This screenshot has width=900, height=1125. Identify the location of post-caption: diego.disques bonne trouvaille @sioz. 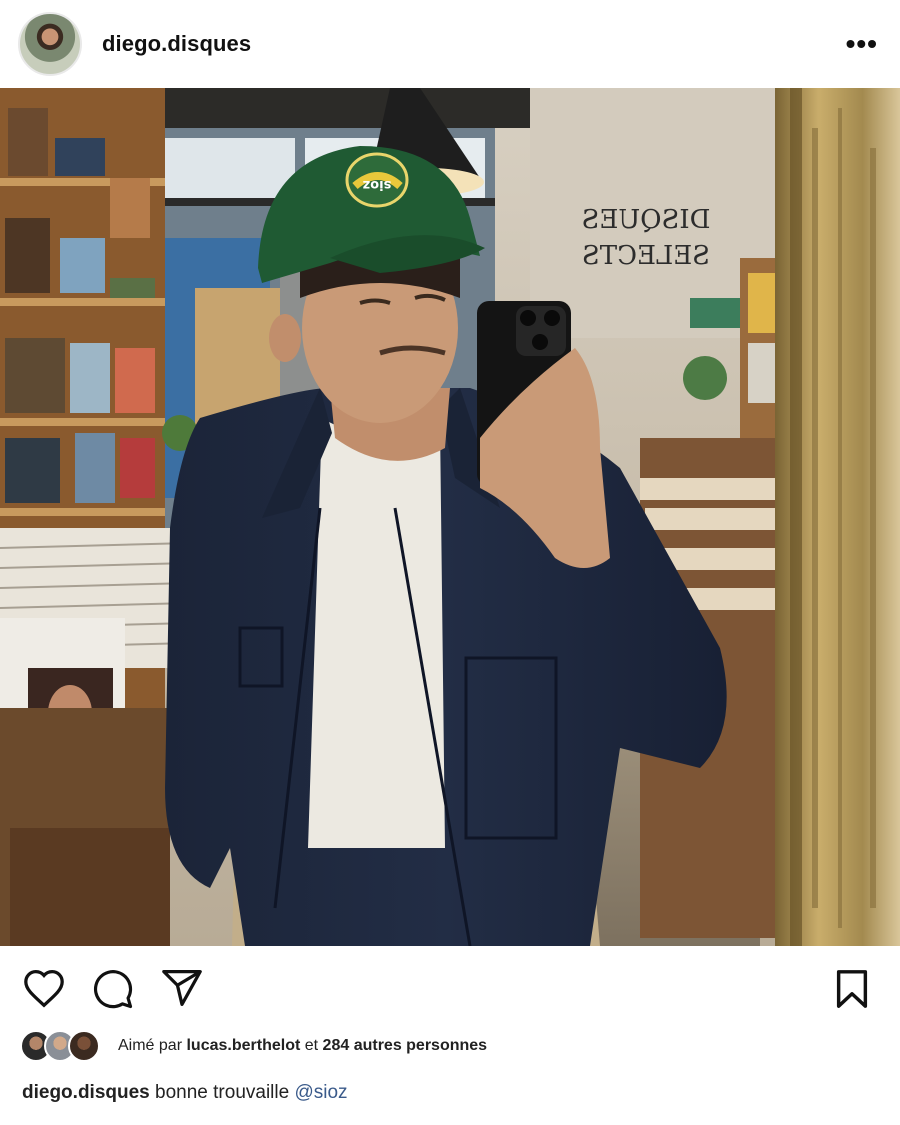
(185, 1093).